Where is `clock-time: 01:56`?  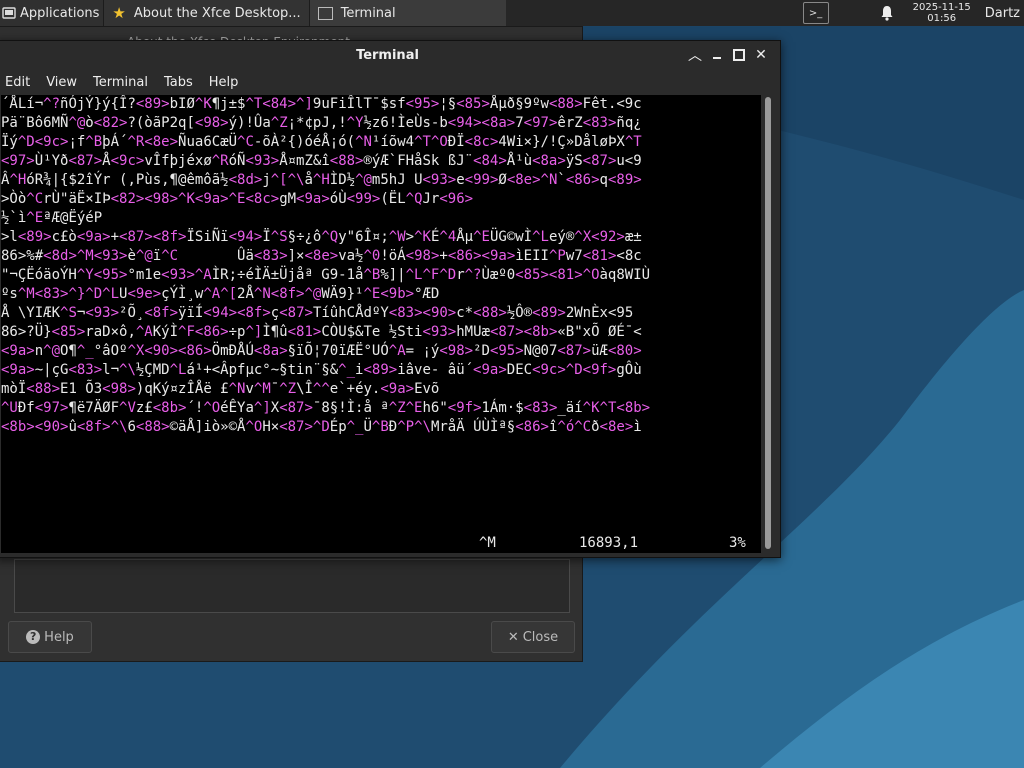
clock-time: 01:56 is located at coordinates (942, 18).